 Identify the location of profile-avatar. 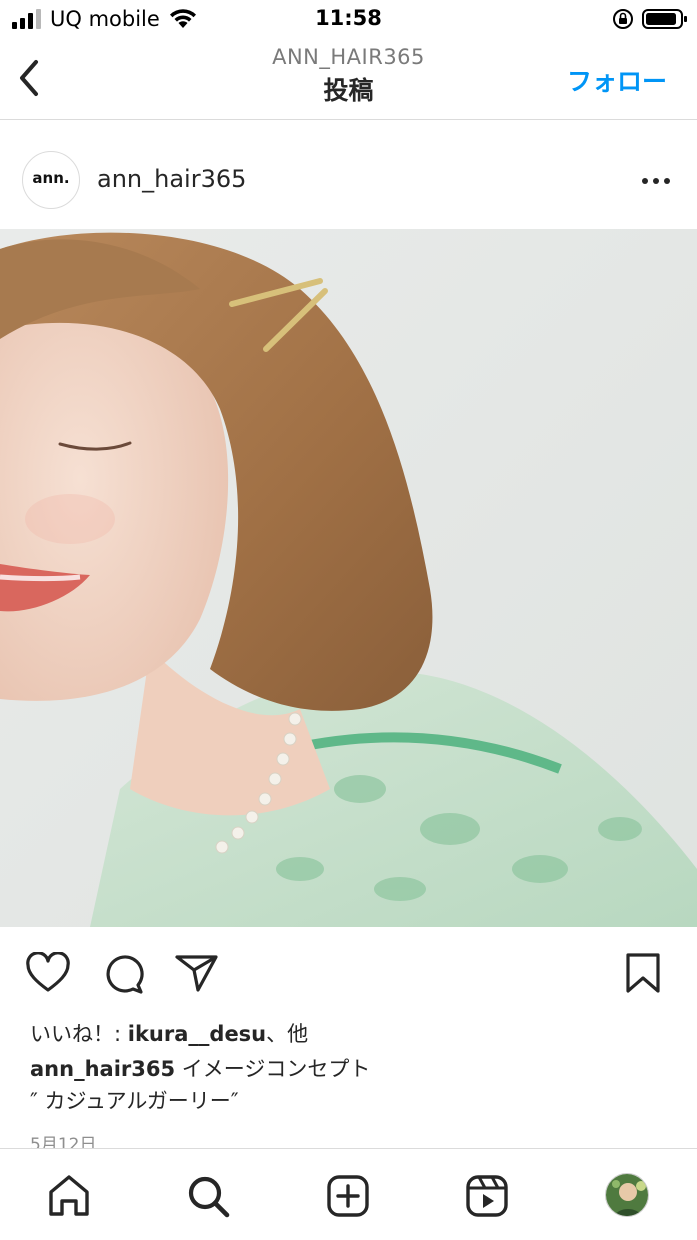
(627, 1195).